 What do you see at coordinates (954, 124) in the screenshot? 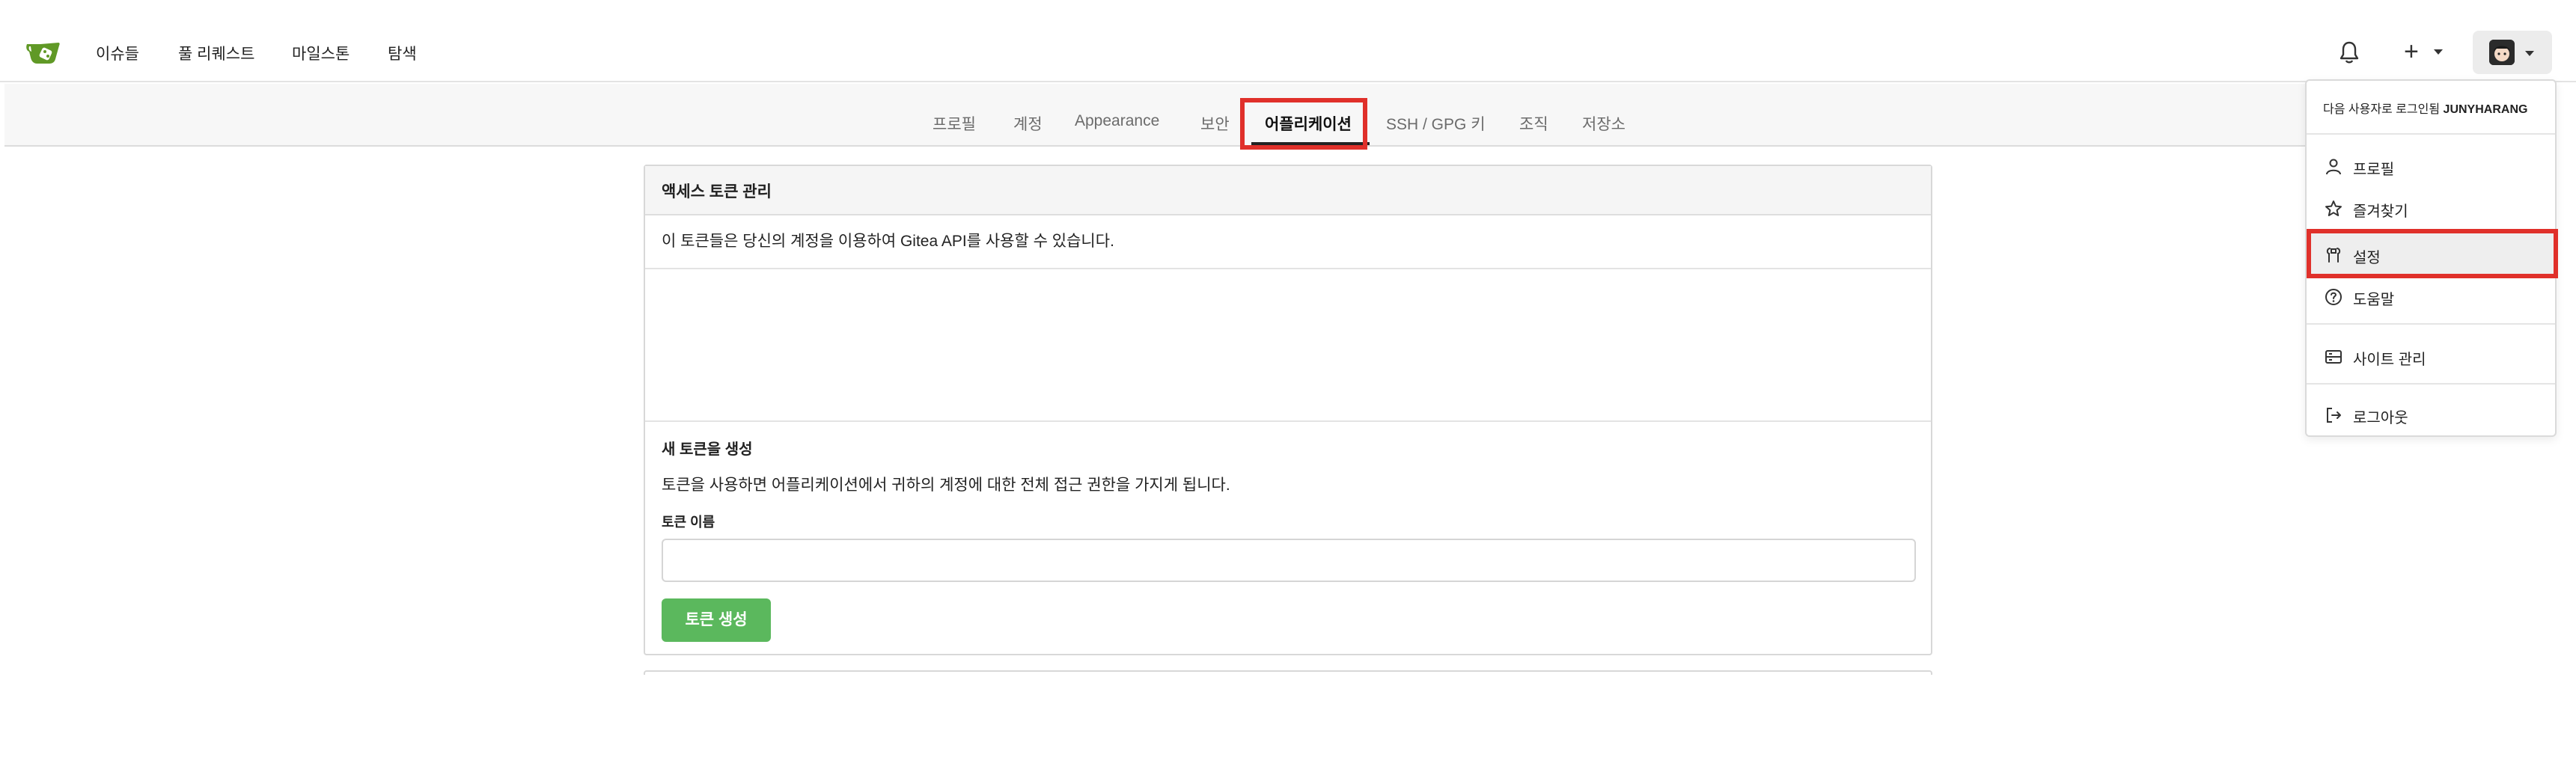
I see `tab-profile: 프로필` at bounding box center [954, 124].